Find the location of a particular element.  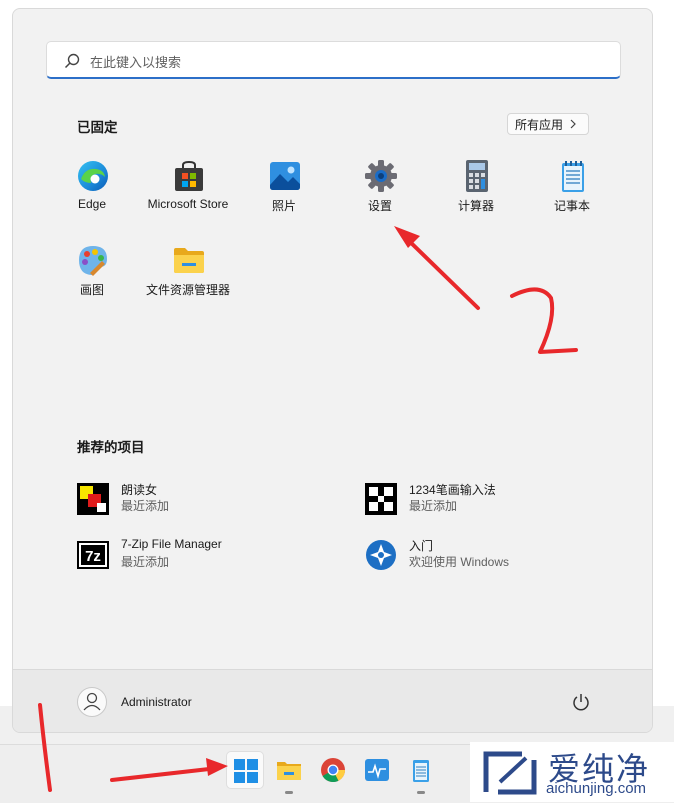

recommended-item-langdunv: 朗读女 最近添加 is located at coordinates (207, 499).